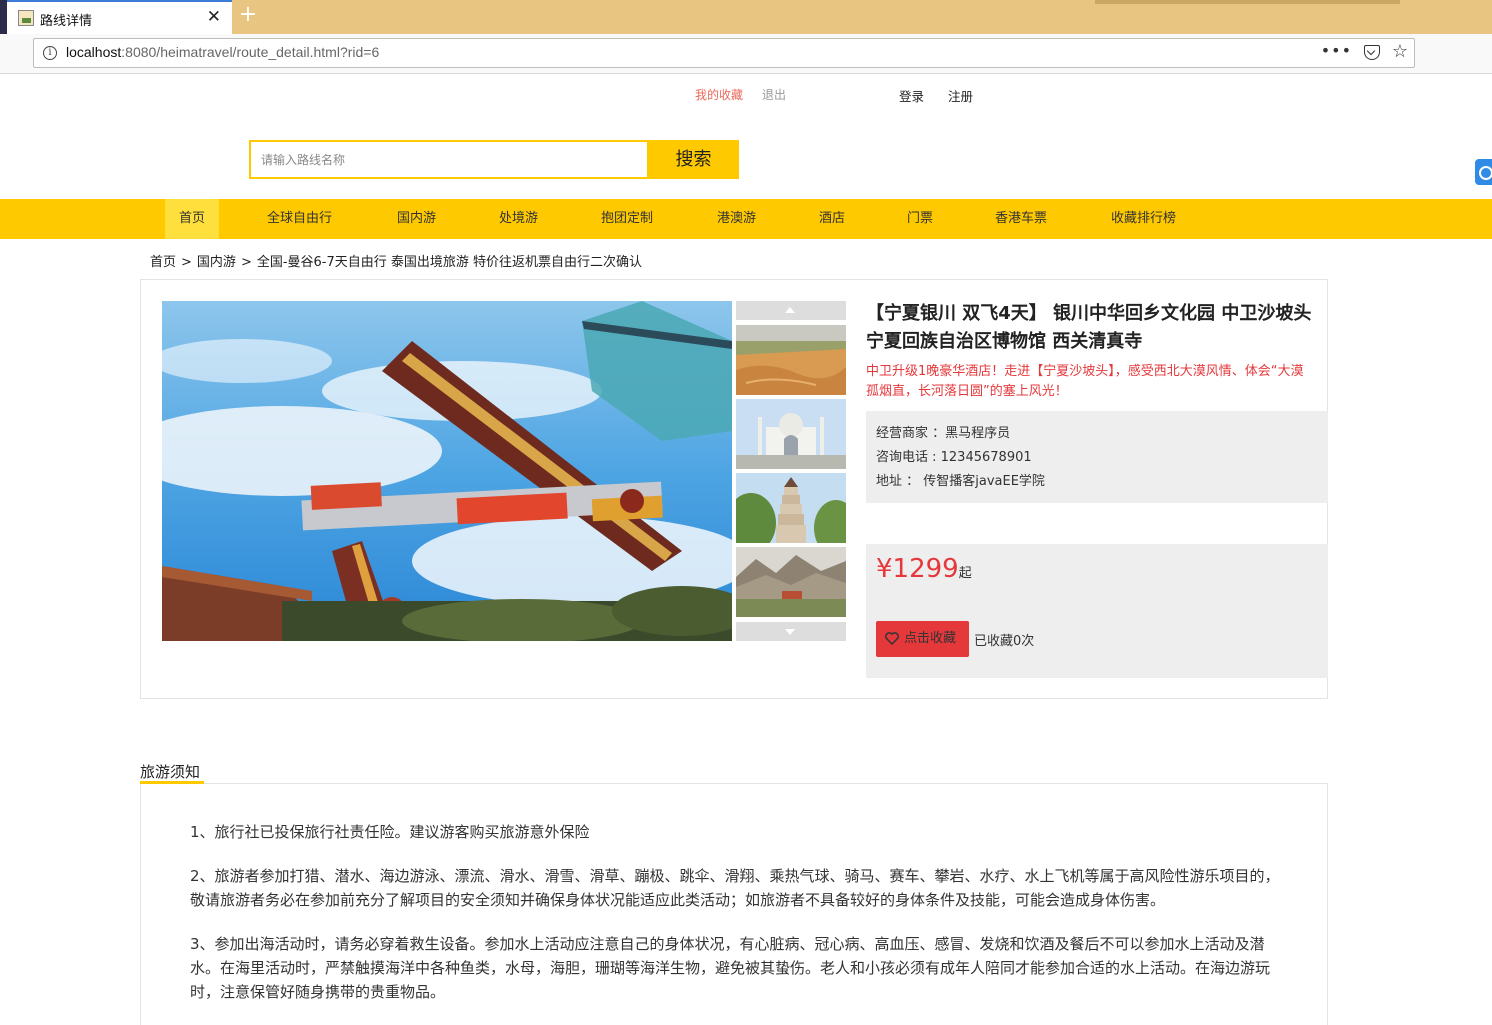  What do you see at coordinates (719, 94) in the screenshot?
I see `my-favorites-link: 我的收藏` at bounding box center [719, 94].